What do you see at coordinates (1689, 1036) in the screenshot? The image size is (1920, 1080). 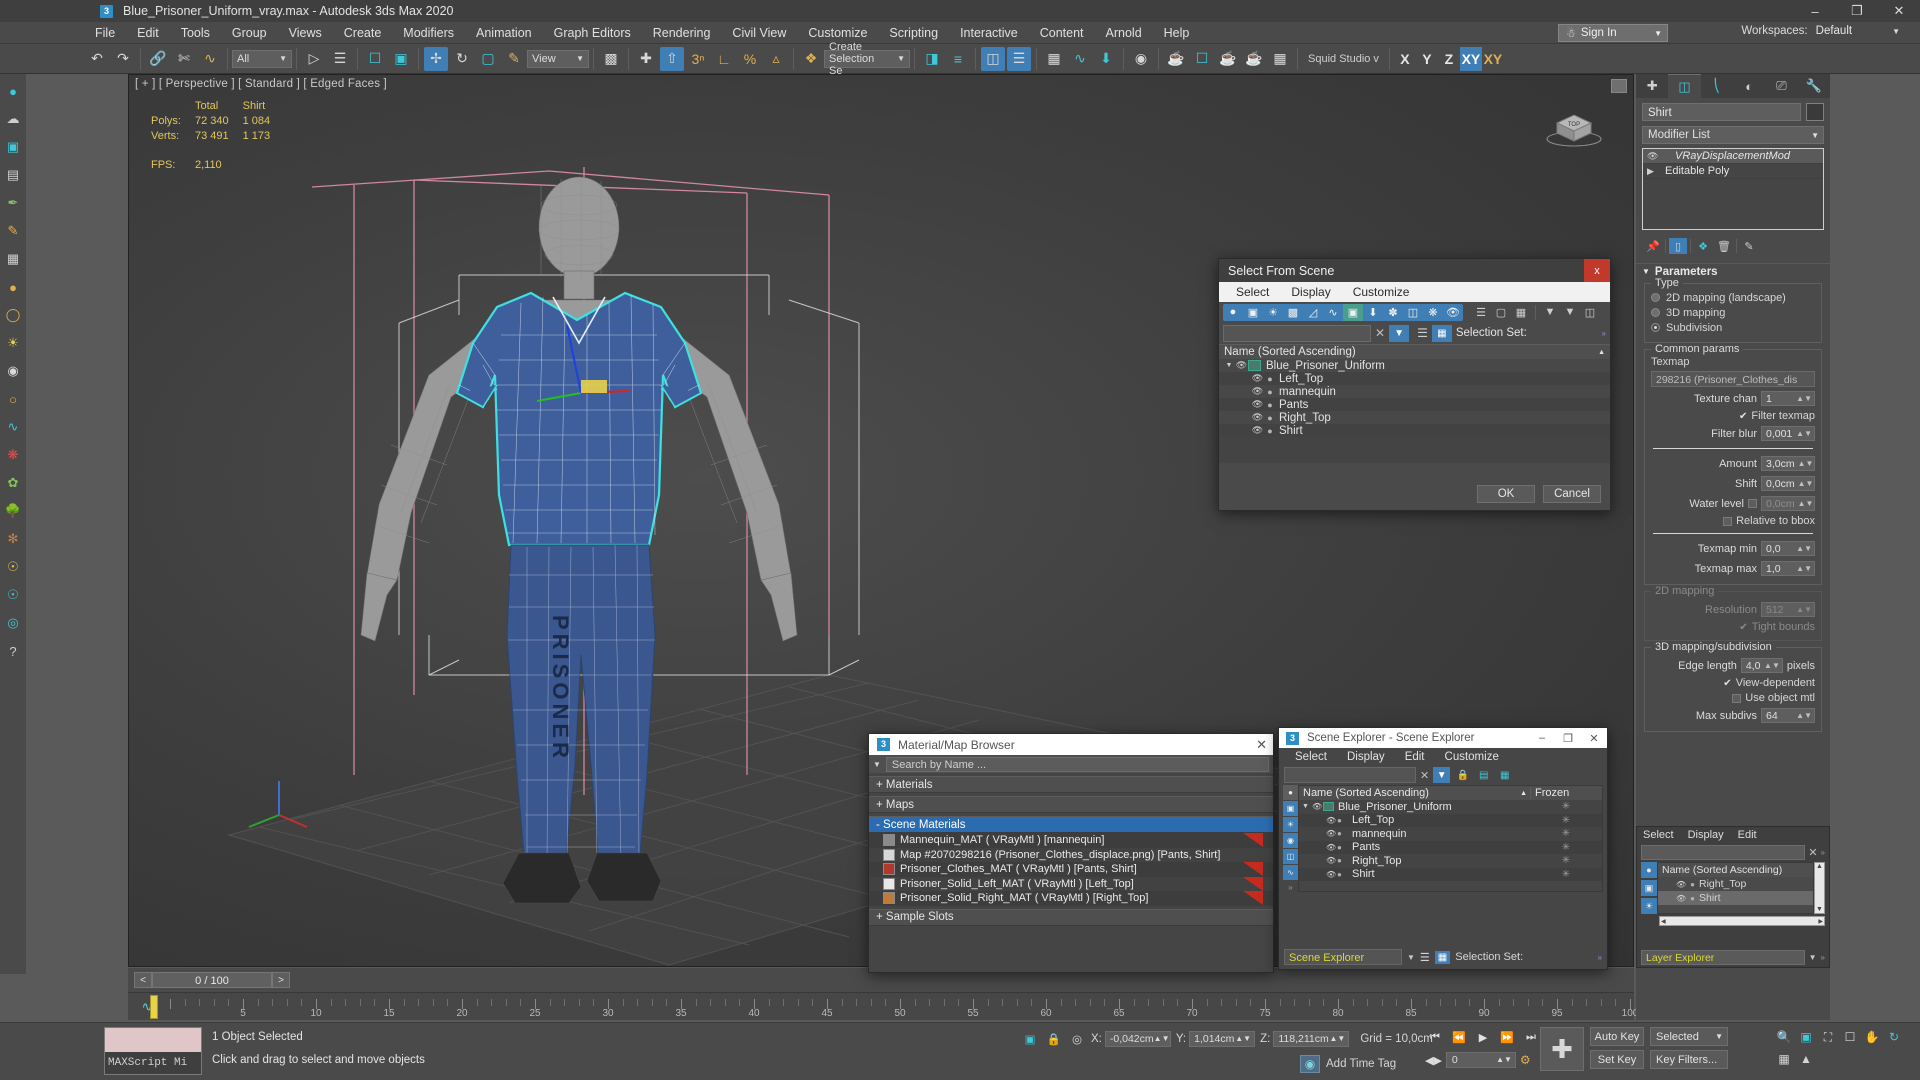 I see `key-filter-set-combo: Selected ▼` at bounding box center [1689, 1036].